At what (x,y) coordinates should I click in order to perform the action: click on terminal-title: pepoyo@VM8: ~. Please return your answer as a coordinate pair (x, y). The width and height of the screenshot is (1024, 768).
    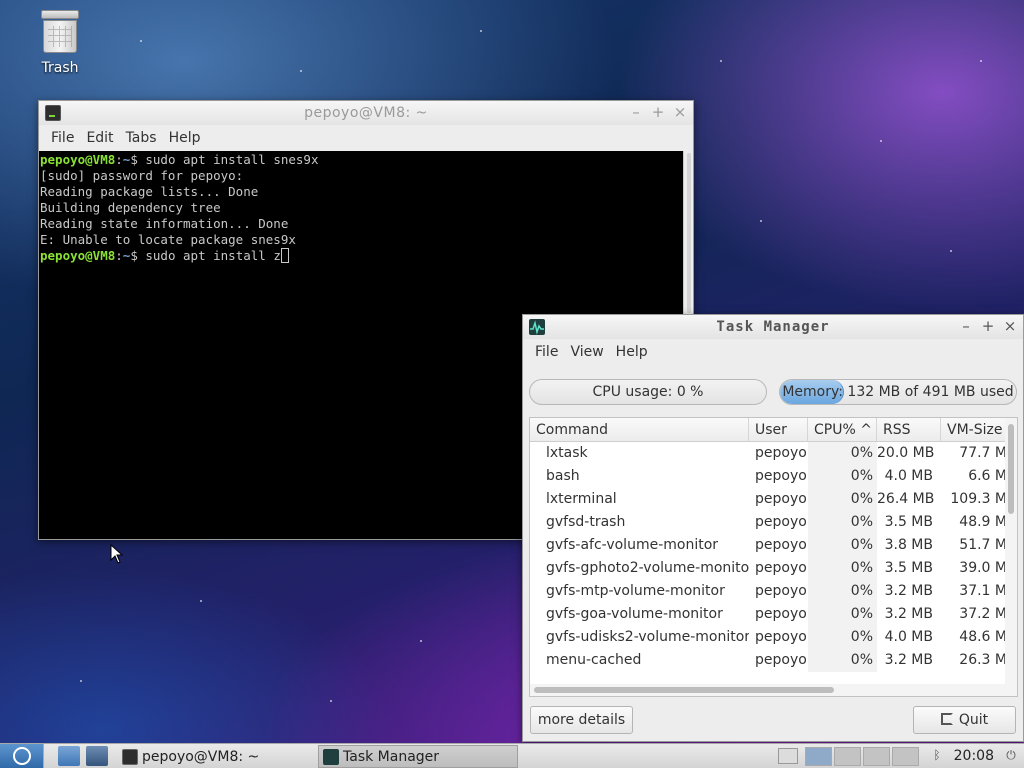
    Looking at the image, I should click on (366, 113).